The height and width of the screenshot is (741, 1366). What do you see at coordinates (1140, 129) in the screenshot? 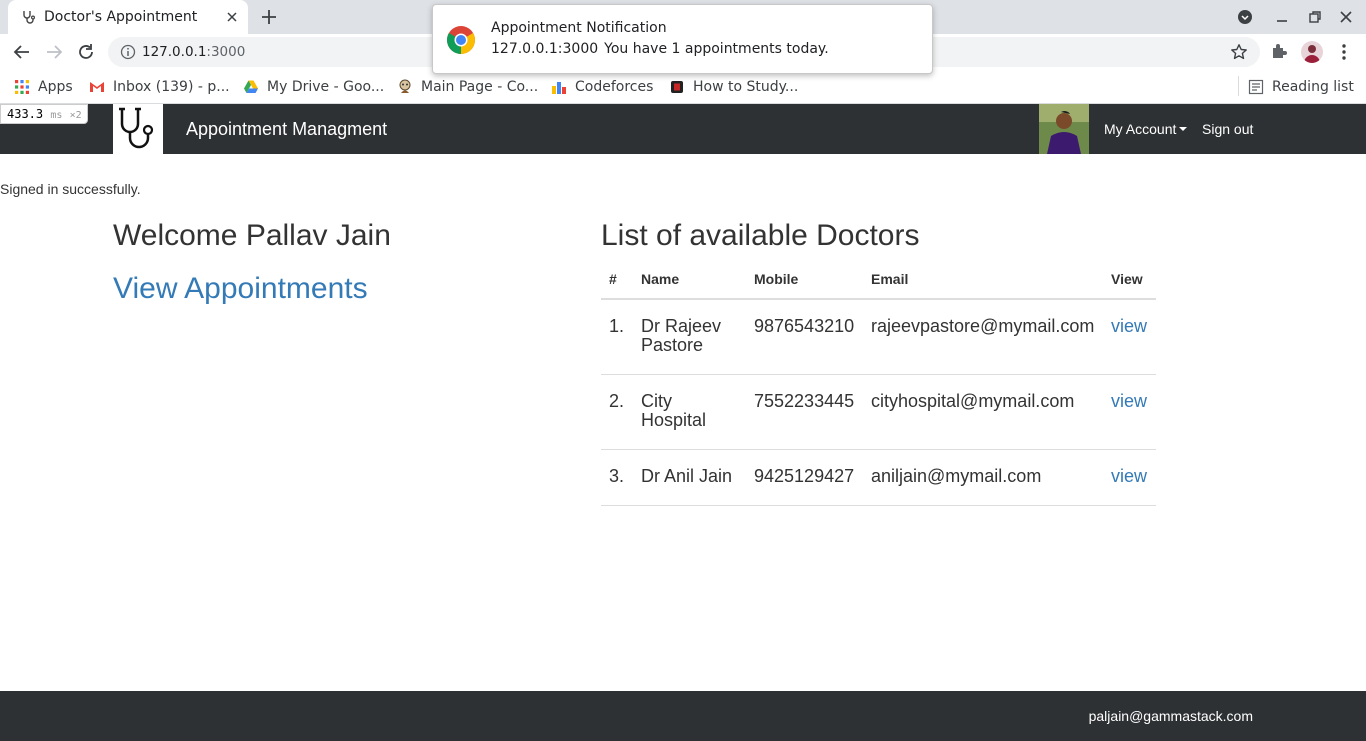
I see `my-account-label: My Account` at bounding box center [1140, 129].